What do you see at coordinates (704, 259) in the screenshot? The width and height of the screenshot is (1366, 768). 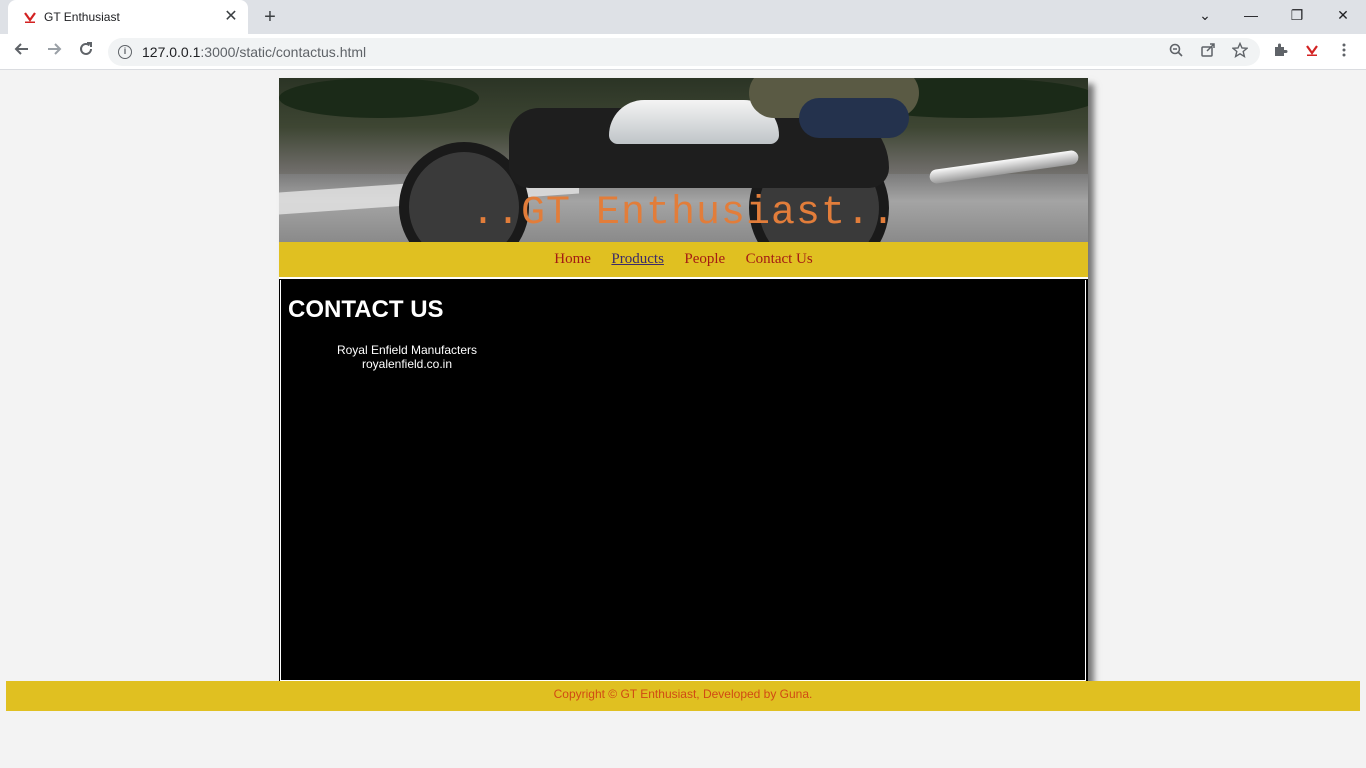 I see `nav-people-link: People` at bounding box center [704, 259].